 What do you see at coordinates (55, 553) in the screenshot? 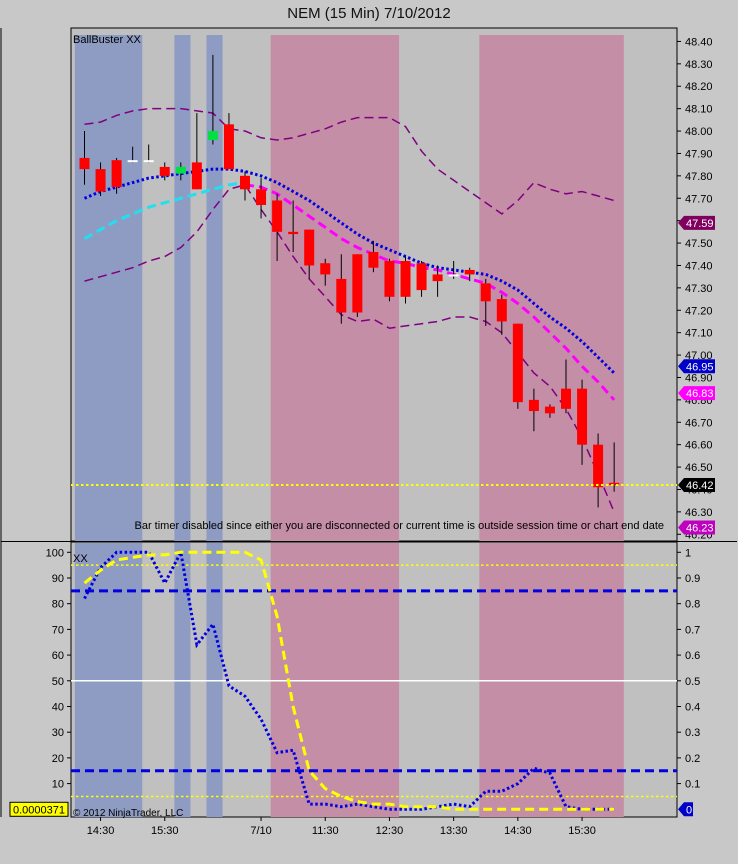
I see `left-tick-label: 100` at bounding box center [55, 553].